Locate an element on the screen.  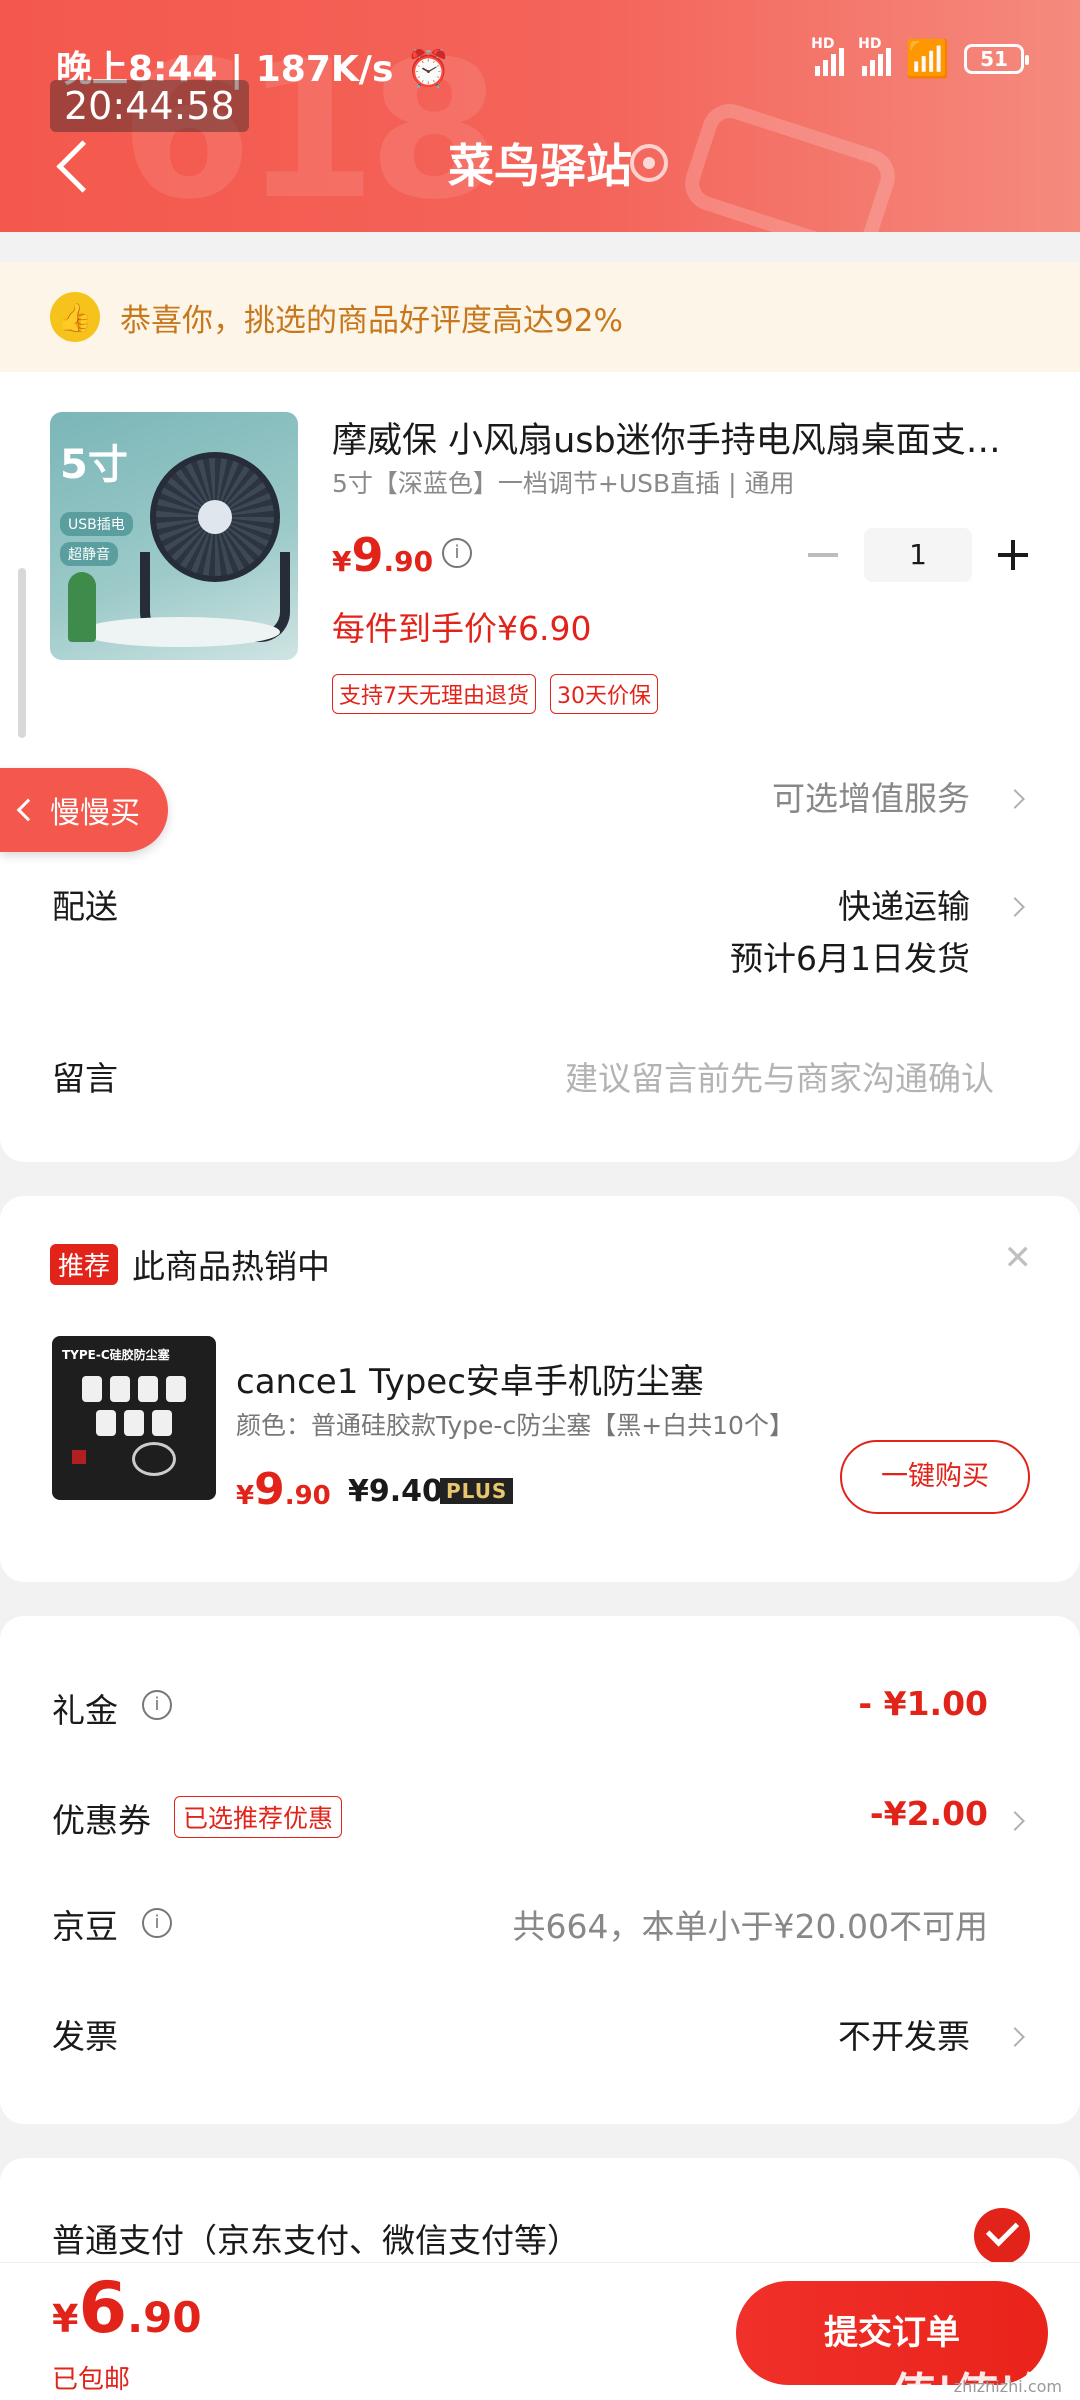
storage-box-graphic is located at coordinates (154, 1459).